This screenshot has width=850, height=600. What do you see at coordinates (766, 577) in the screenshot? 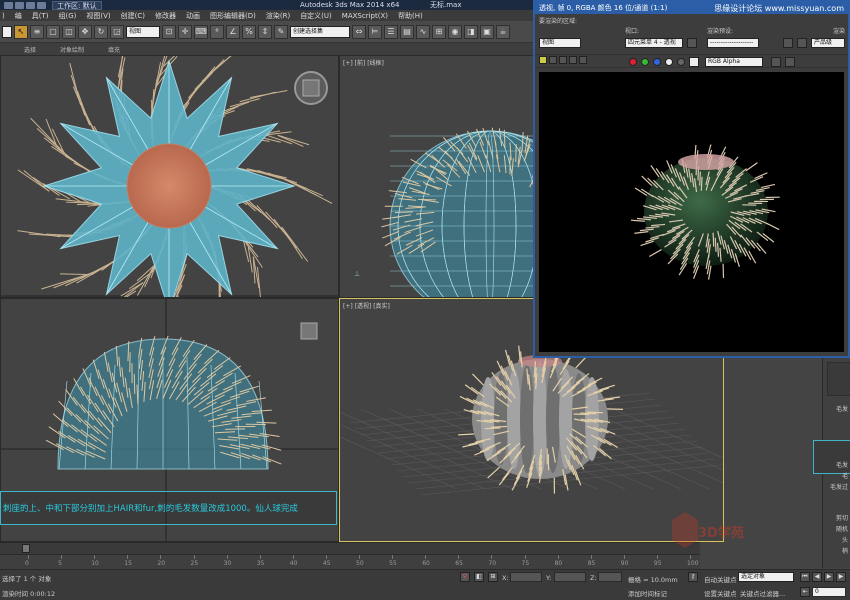
I see `selected-object-dropdown: 选定对象` at bounding box center [766, 577].